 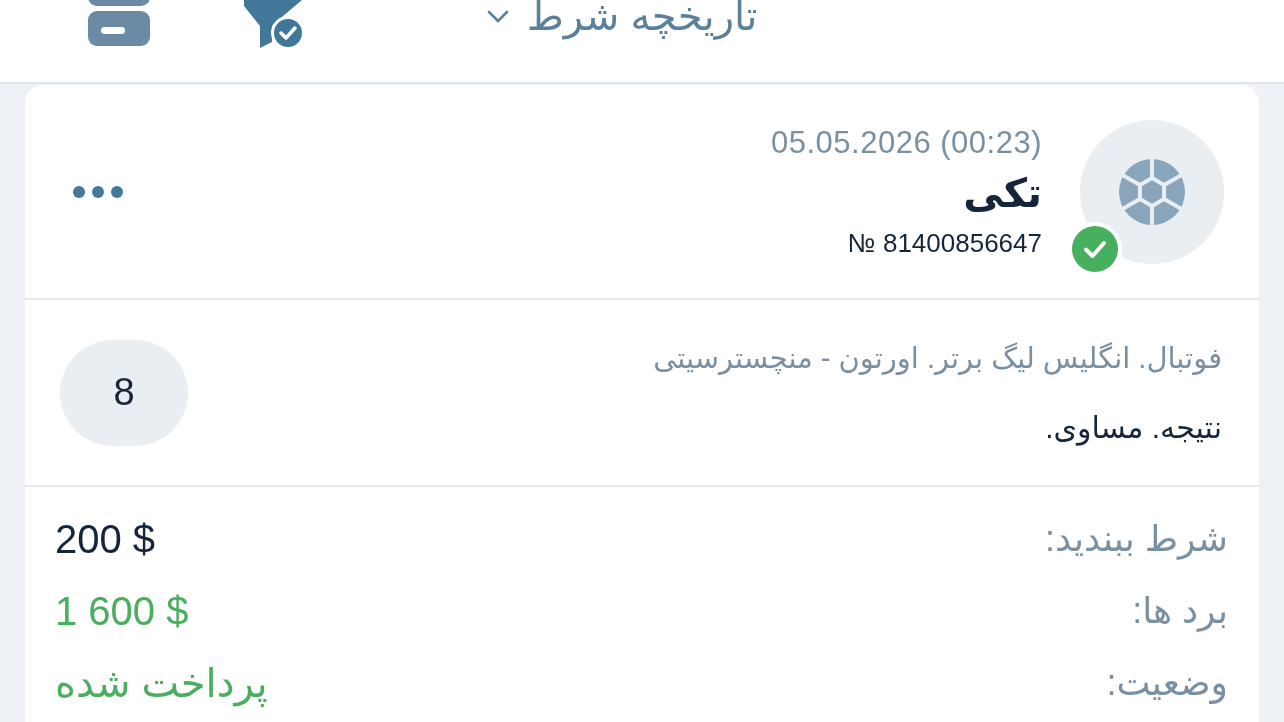 I want to click on detail-value: 1 600 $, so click(x=122, y=611).